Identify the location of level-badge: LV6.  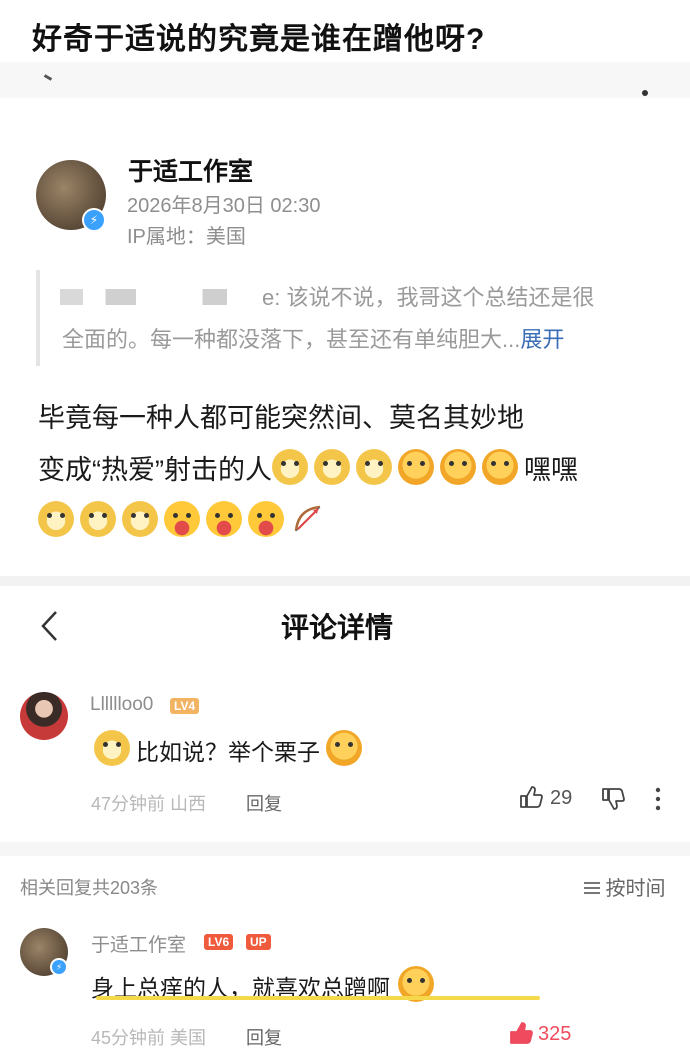
(219, 942).